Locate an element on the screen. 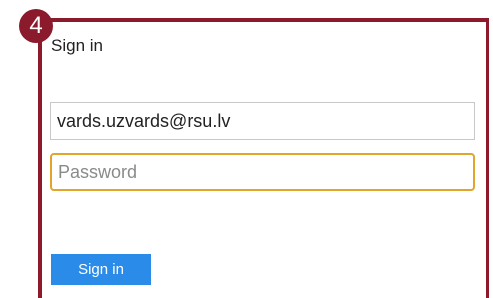 The height and width of the screenshot is (298, 493). page-title: Sign in is located at coordinates (77, 45).